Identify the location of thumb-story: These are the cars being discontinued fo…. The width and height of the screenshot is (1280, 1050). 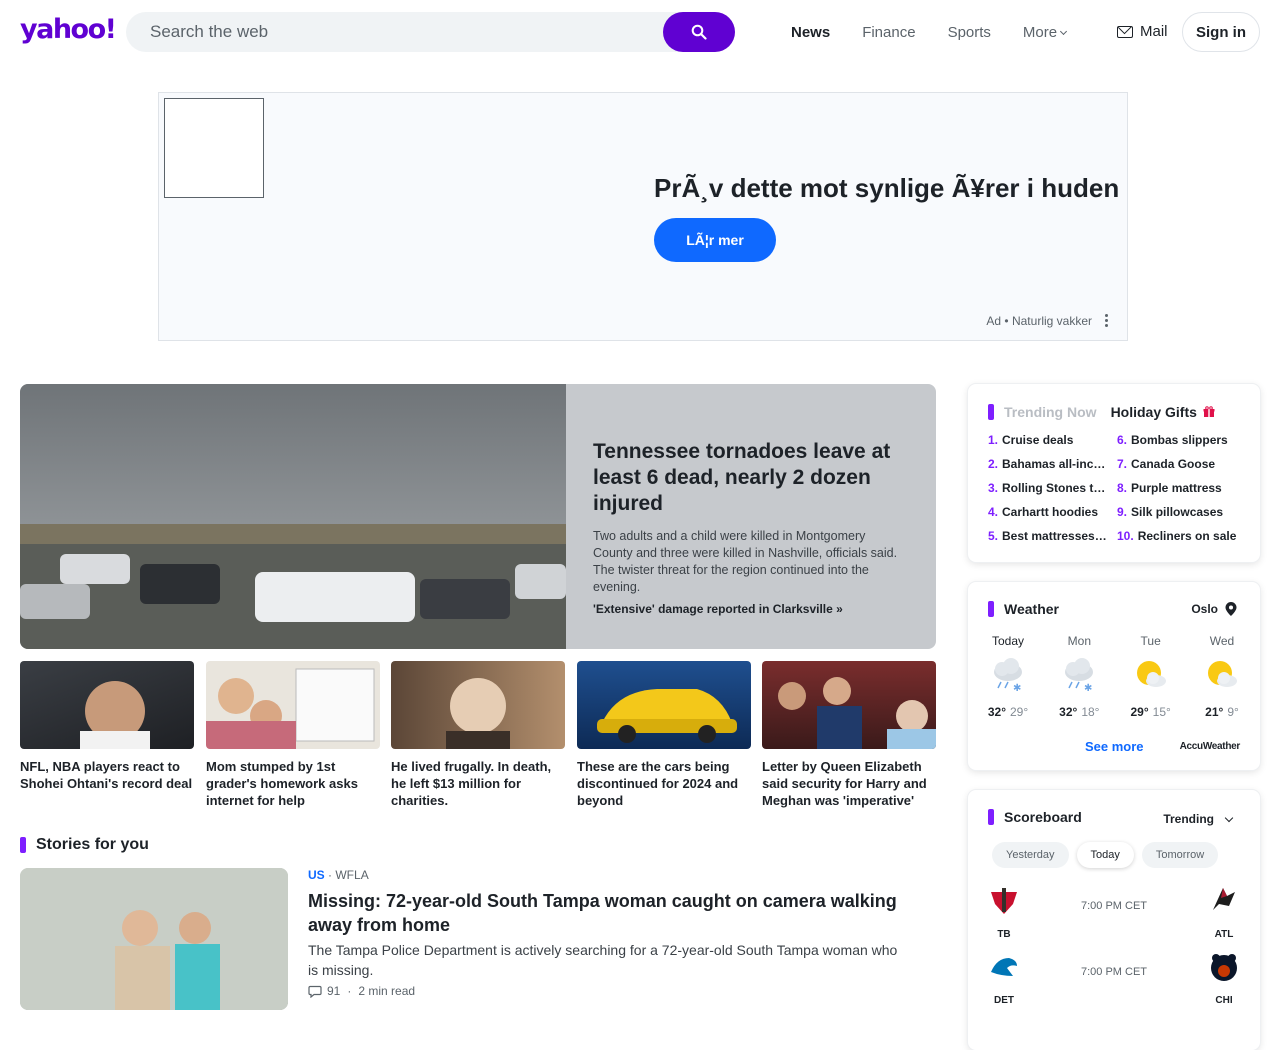
(664, 735).